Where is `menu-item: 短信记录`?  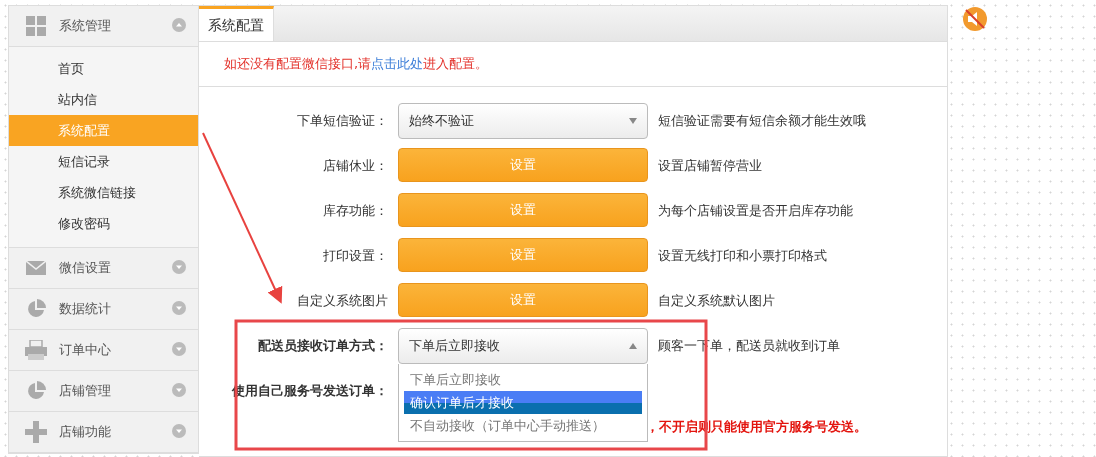
menu-item: 短信记录 is located at coordinates (103, 161).